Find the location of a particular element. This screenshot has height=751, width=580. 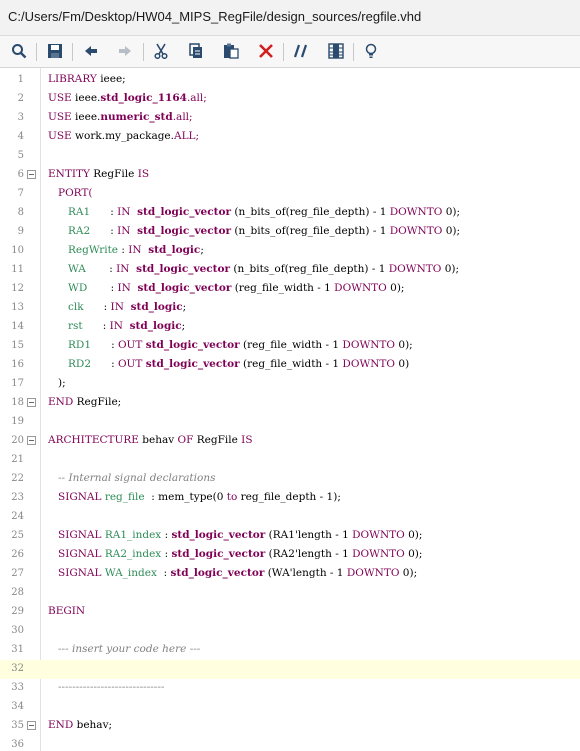

line-number: 25 is located at coordinates (17, 535).